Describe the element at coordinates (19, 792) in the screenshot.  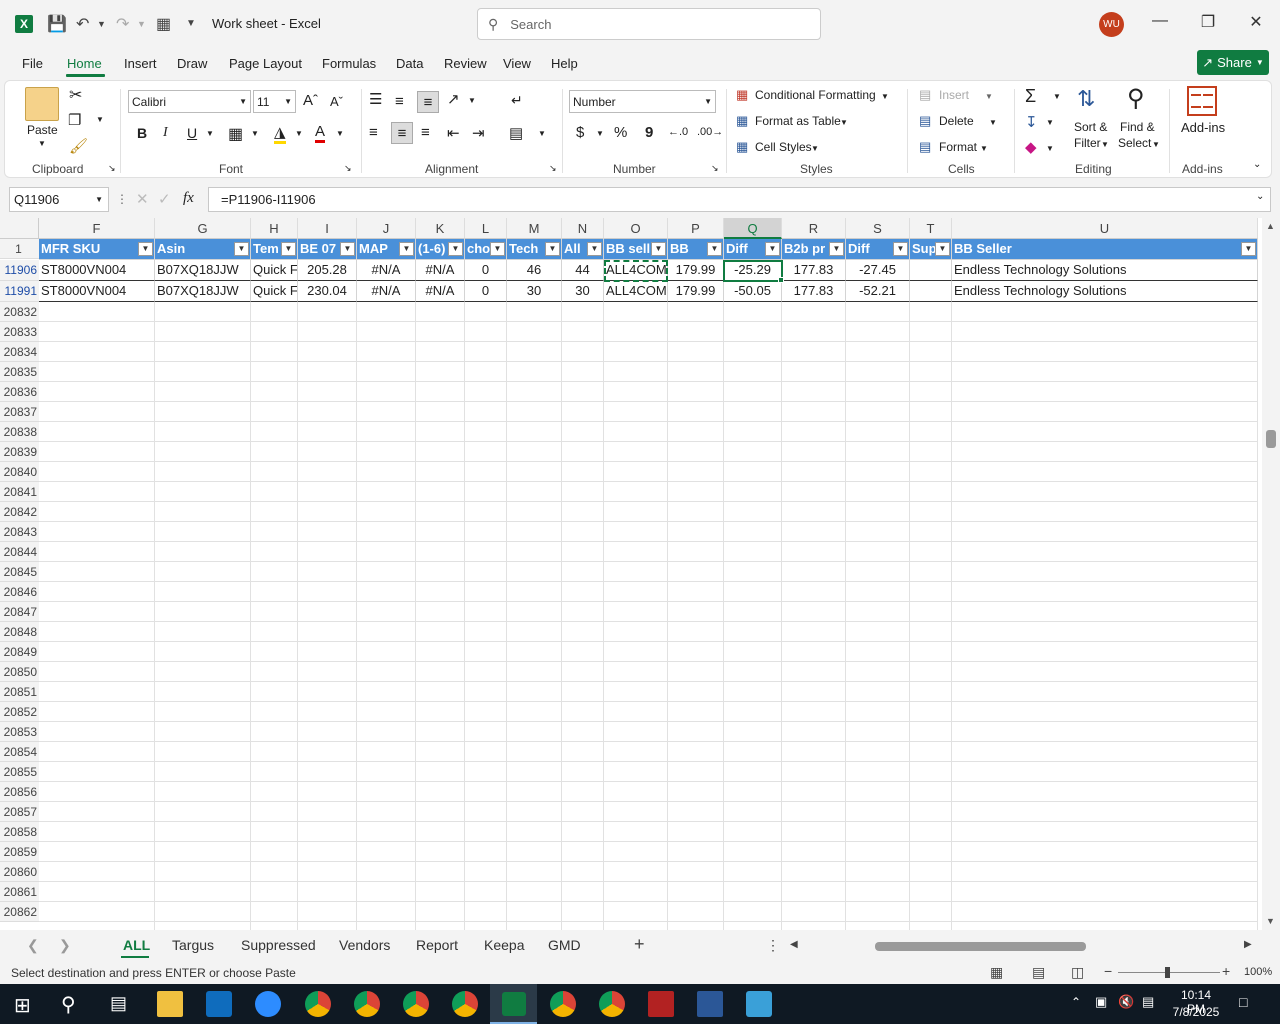
I see `row-header: 20856` at that location.